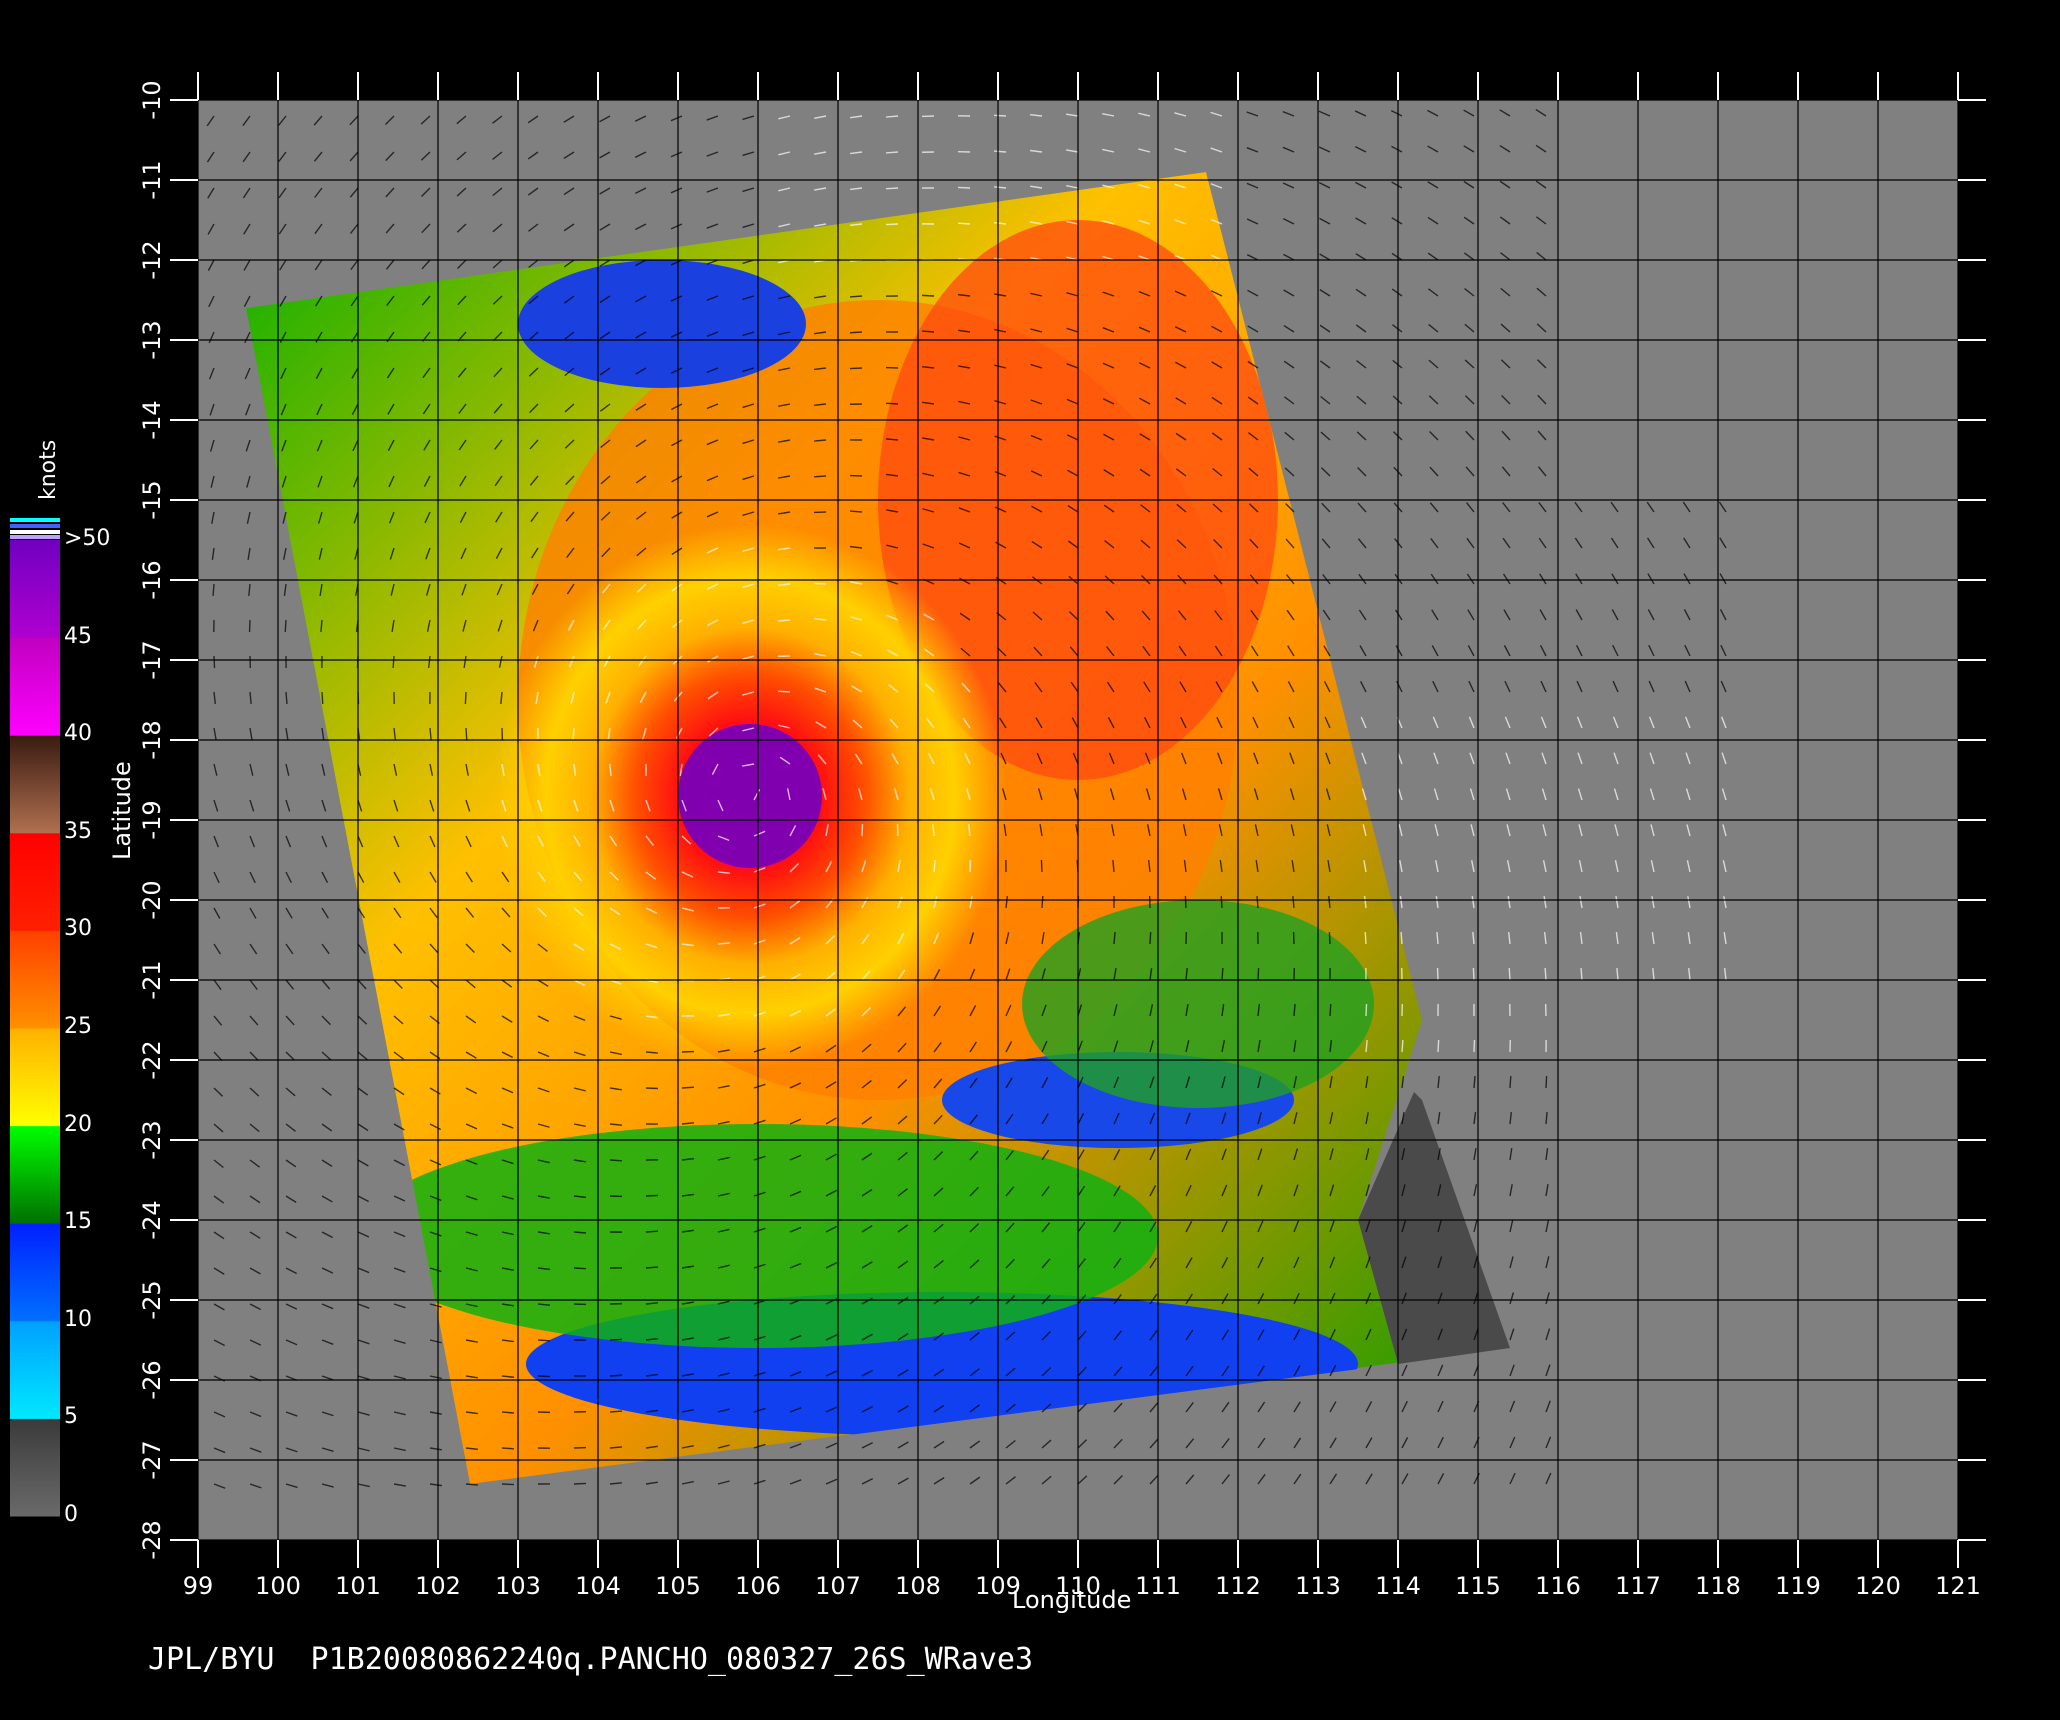  I want to click on lon-tick-label: 120, so click(1878, 1586).